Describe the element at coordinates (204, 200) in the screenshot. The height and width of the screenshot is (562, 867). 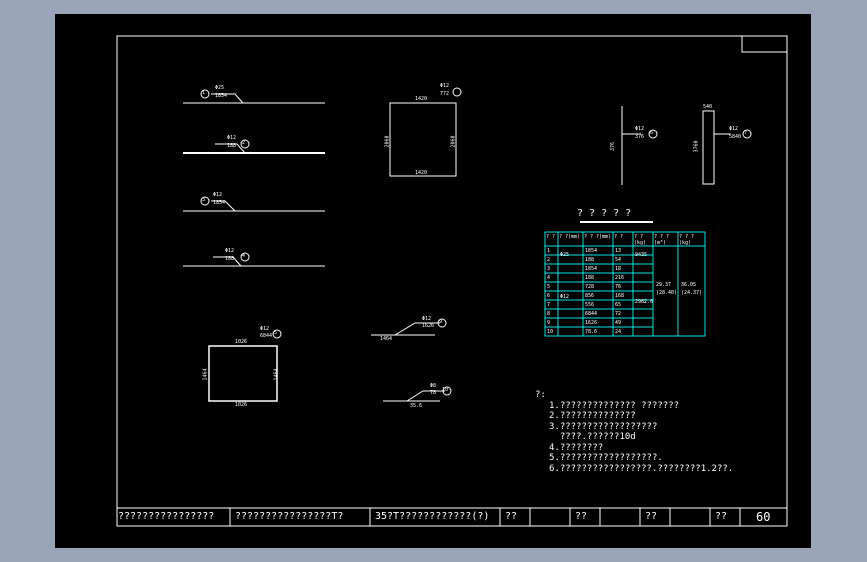
I see `bar3-num: 3` at that location.